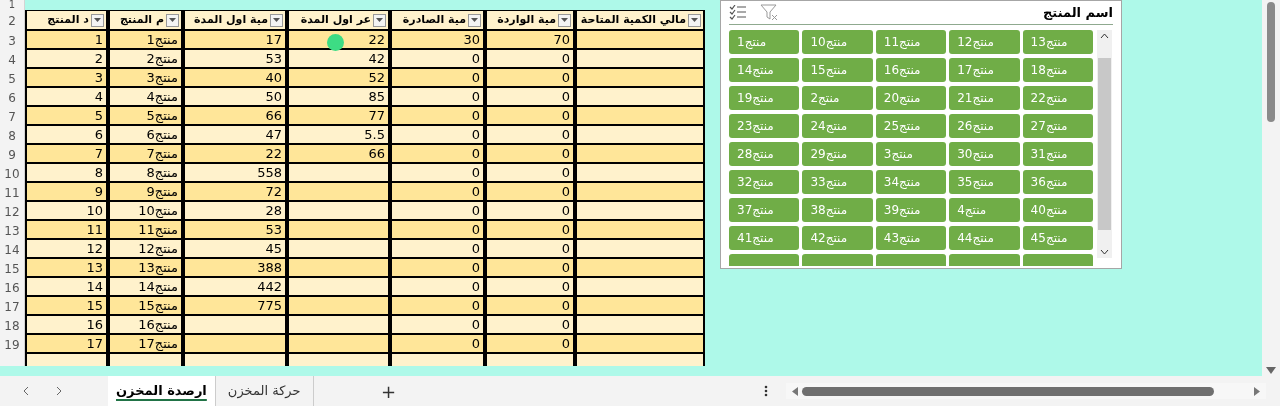 The width and height of the screenshot is (1280, 406). What do you see at coordinates (764, 126) in the screenshot?
I see `slicer-item: منتج23` at bounding box center [764, 126].